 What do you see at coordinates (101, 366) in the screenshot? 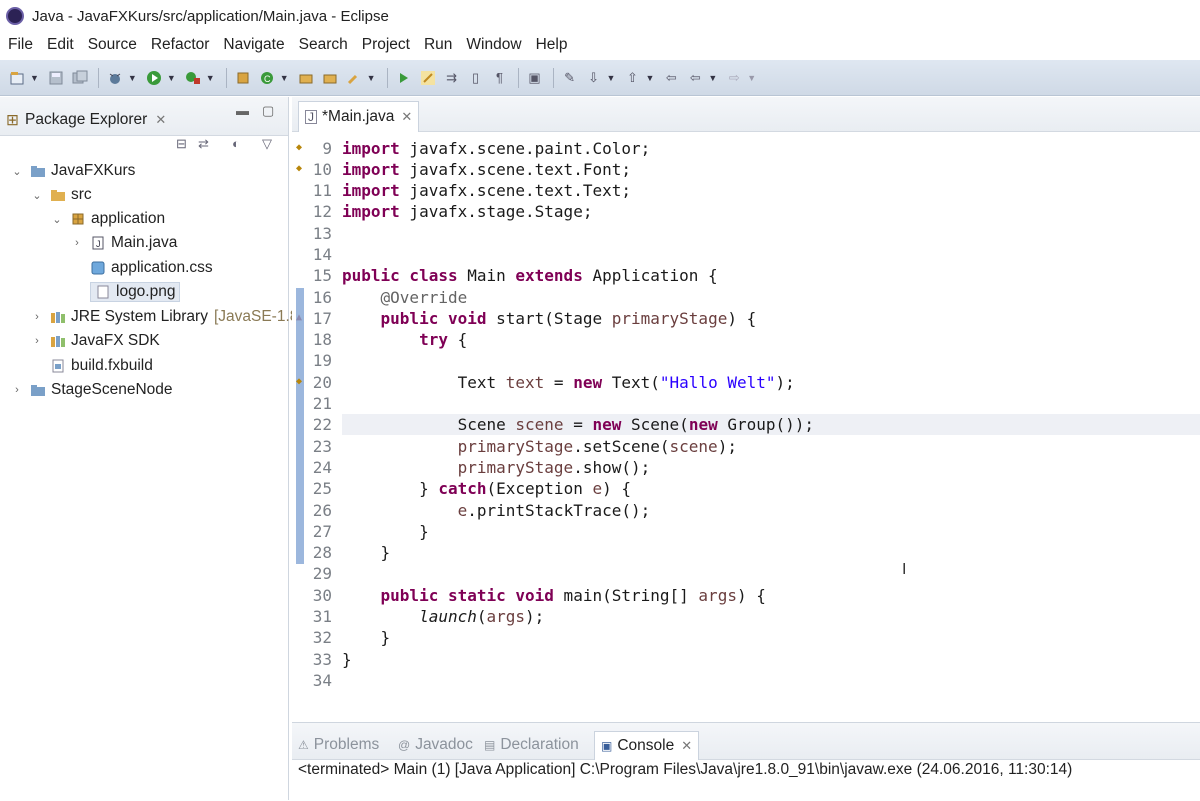
I see `tree-item-build-fxbuild: build.fxbuild` at bounding box center [101, 366].